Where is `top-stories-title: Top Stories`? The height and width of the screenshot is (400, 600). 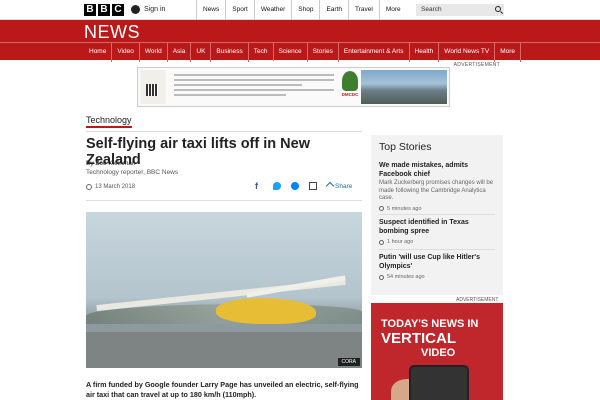 top-stories-title: Top Stories is located at coordinates (405, 147).